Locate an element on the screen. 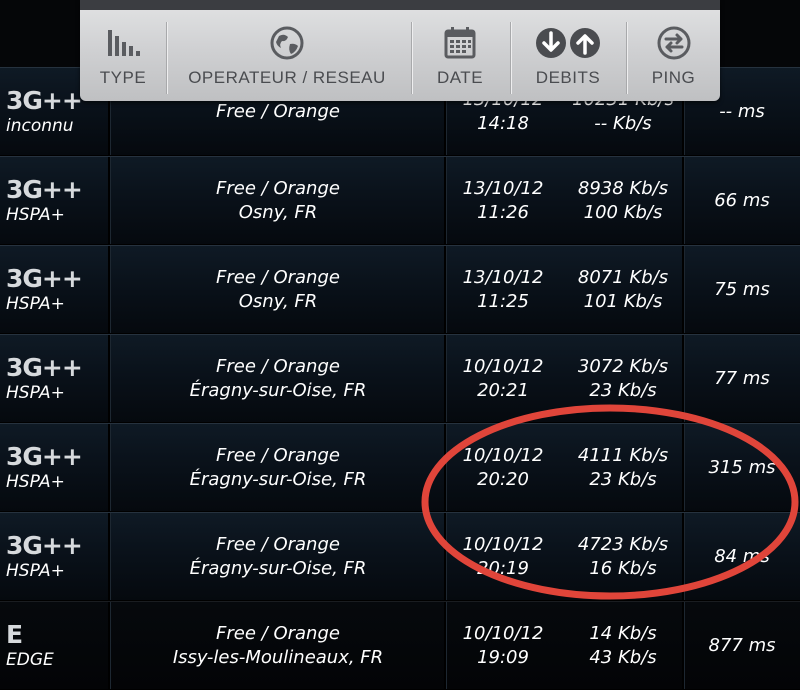 This screenshot has height=690, width=800. speed-cell: 4111 Kb/s 23 Kb/s is located at coordinates (623, 467).